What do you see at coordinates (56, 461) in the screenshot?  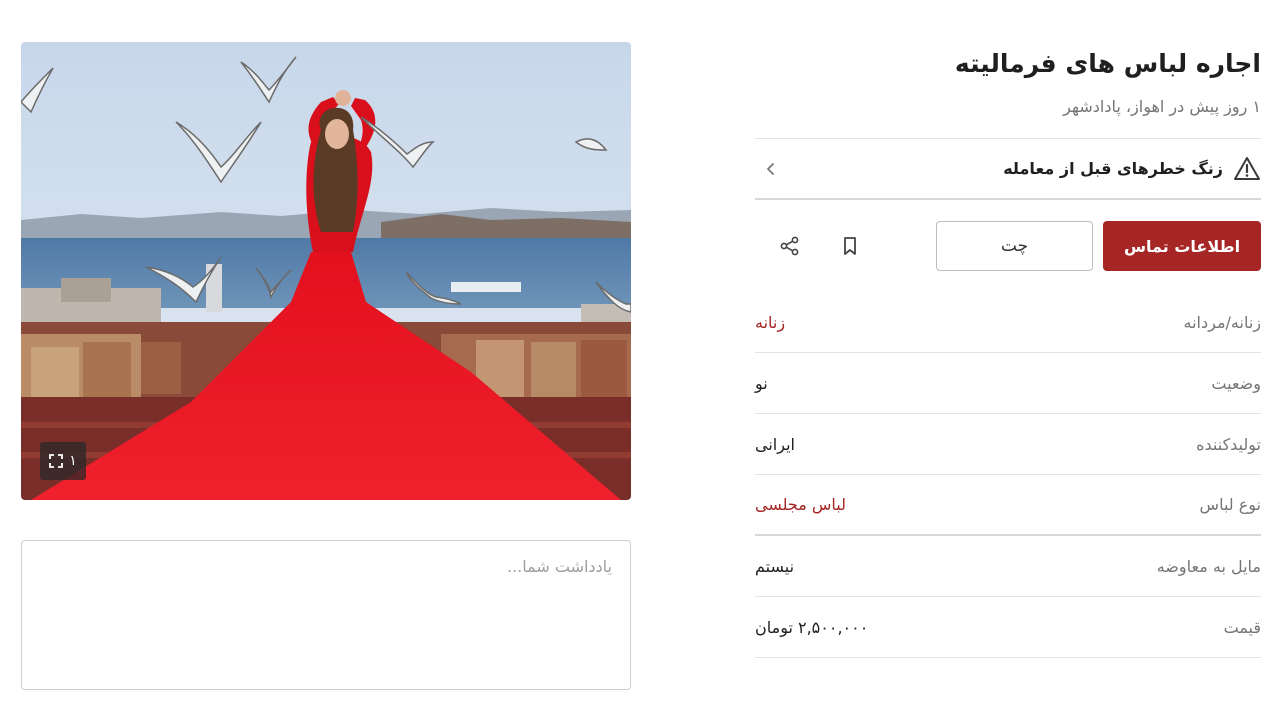 I see `expand-icon` at bounding box center [56, 461].